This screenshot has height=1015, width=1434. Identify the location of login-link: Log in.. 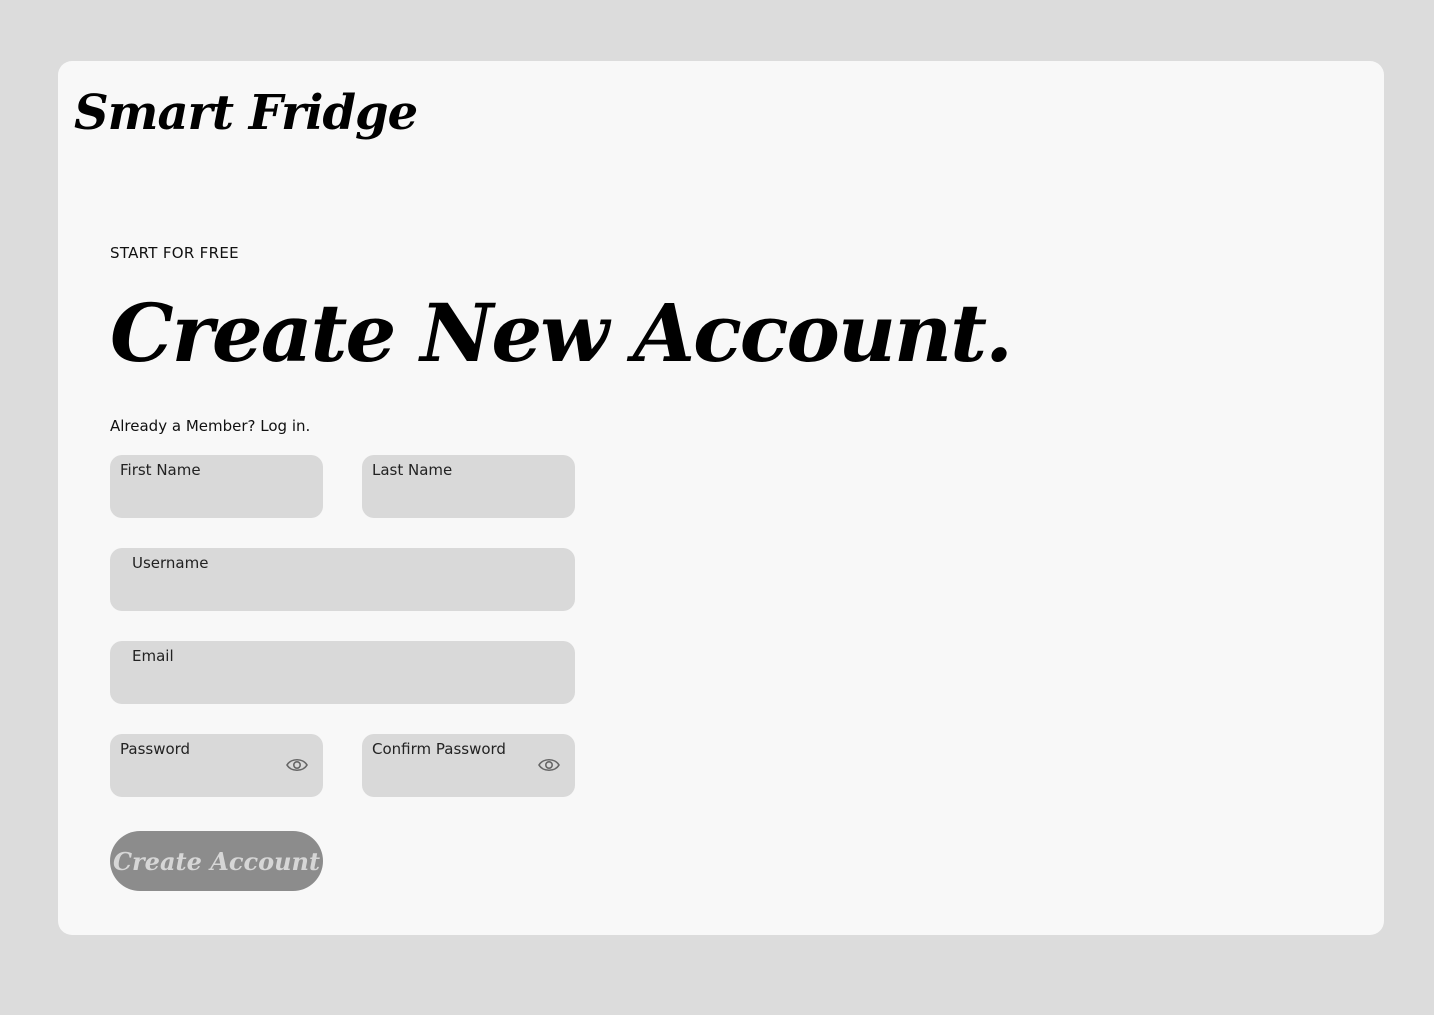
(285, 426).